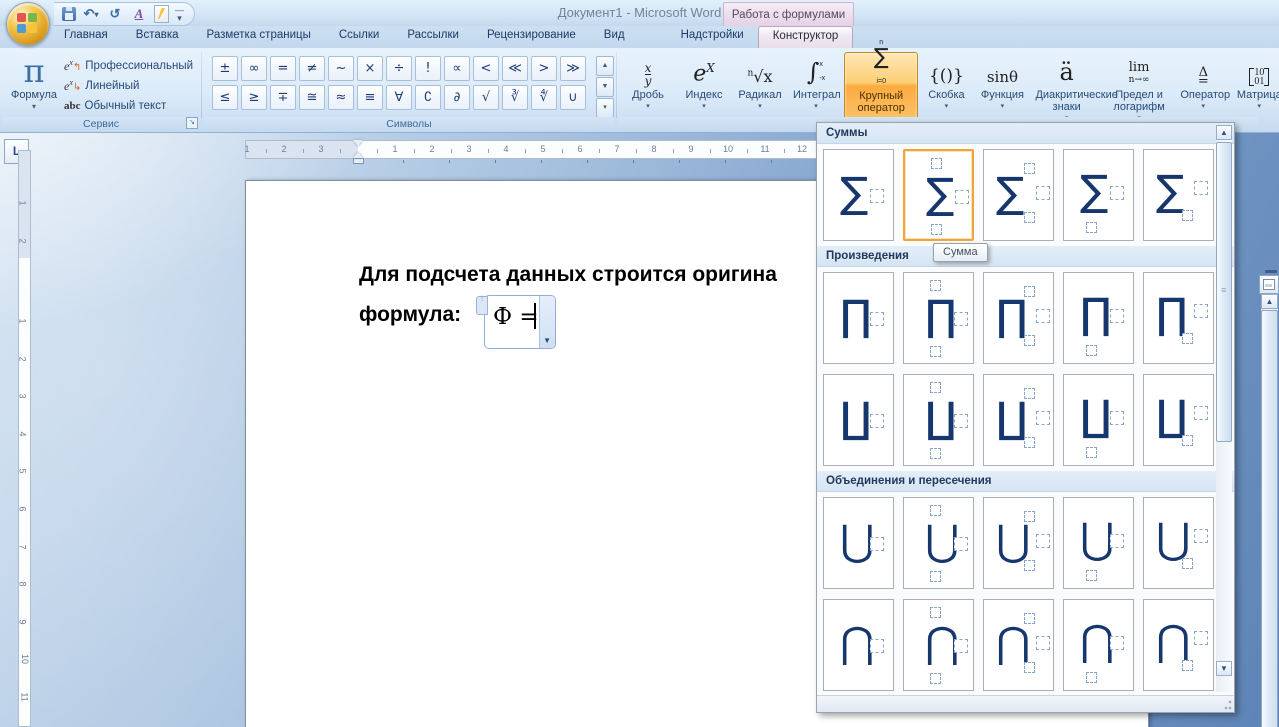 The image size is (1279, 727). Describe the element at coordinates (1098, 543) in the screenshot. I see `gallery-item-below: ⋃` at that location.